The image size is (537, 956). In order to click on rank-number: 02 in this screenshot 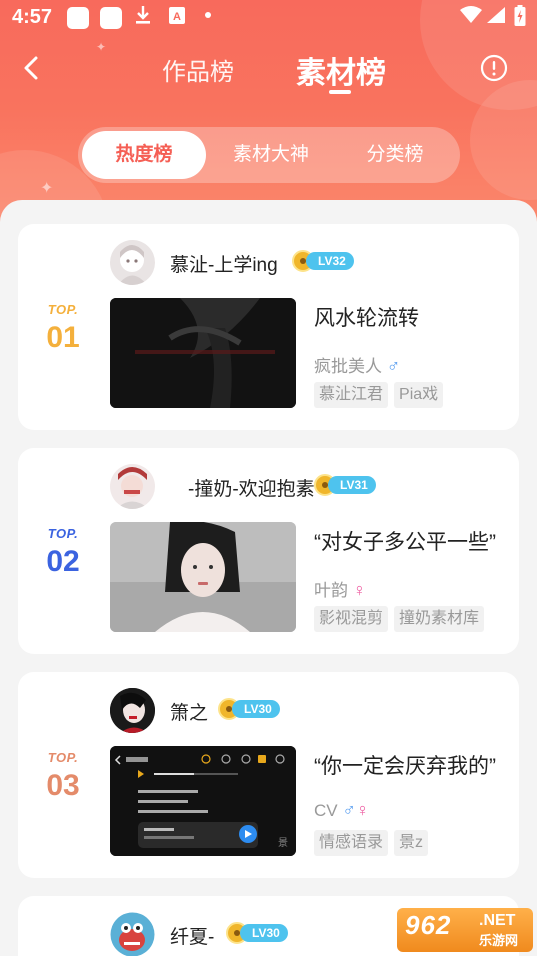, I will do `click(63, 561)`.